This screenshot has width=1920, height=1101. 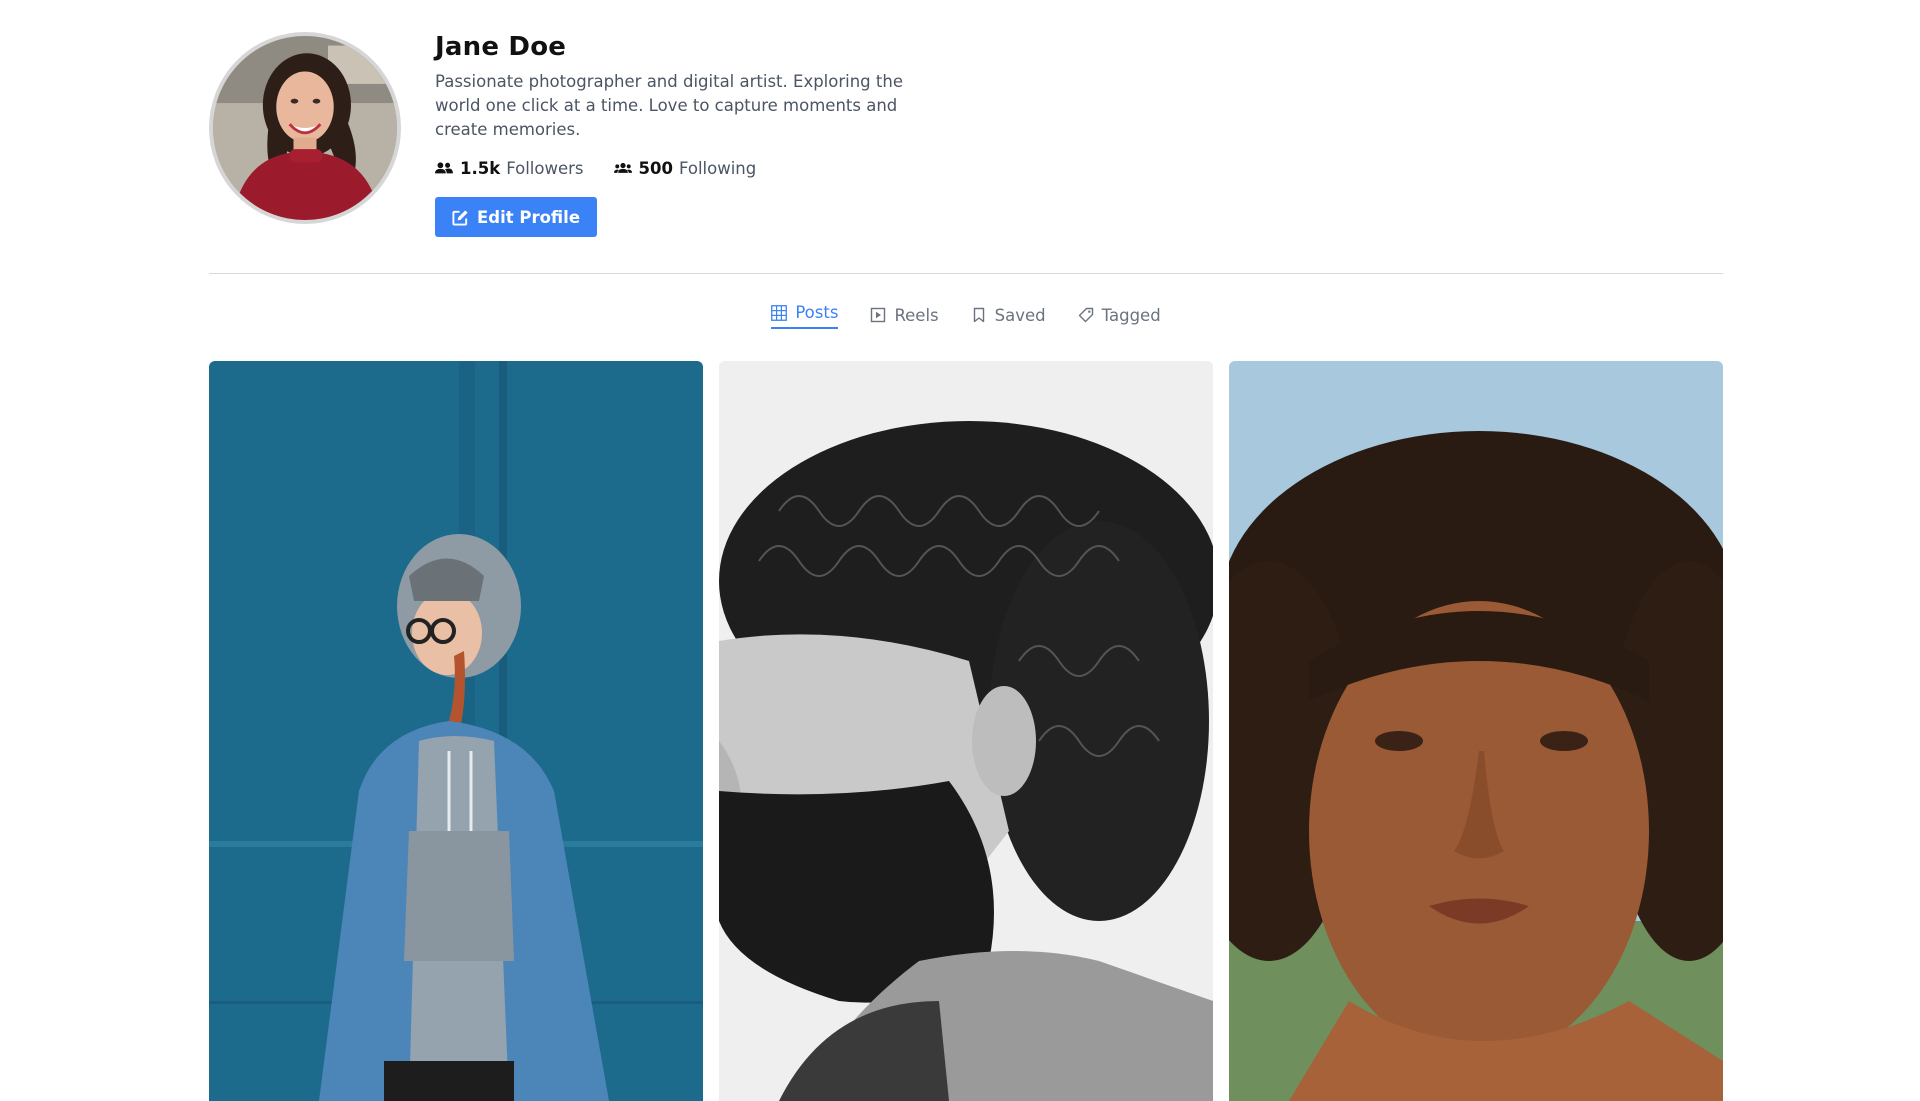 I want to click on tab-reels: Reels, so click(x=904, y=312).